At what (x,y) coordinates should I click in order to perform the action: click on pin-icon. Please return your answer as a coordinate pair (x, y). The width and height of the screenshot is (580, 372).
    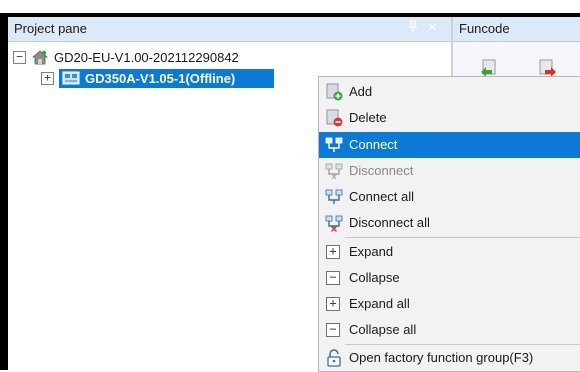
    Looking at the image, I should click on (413, 28).